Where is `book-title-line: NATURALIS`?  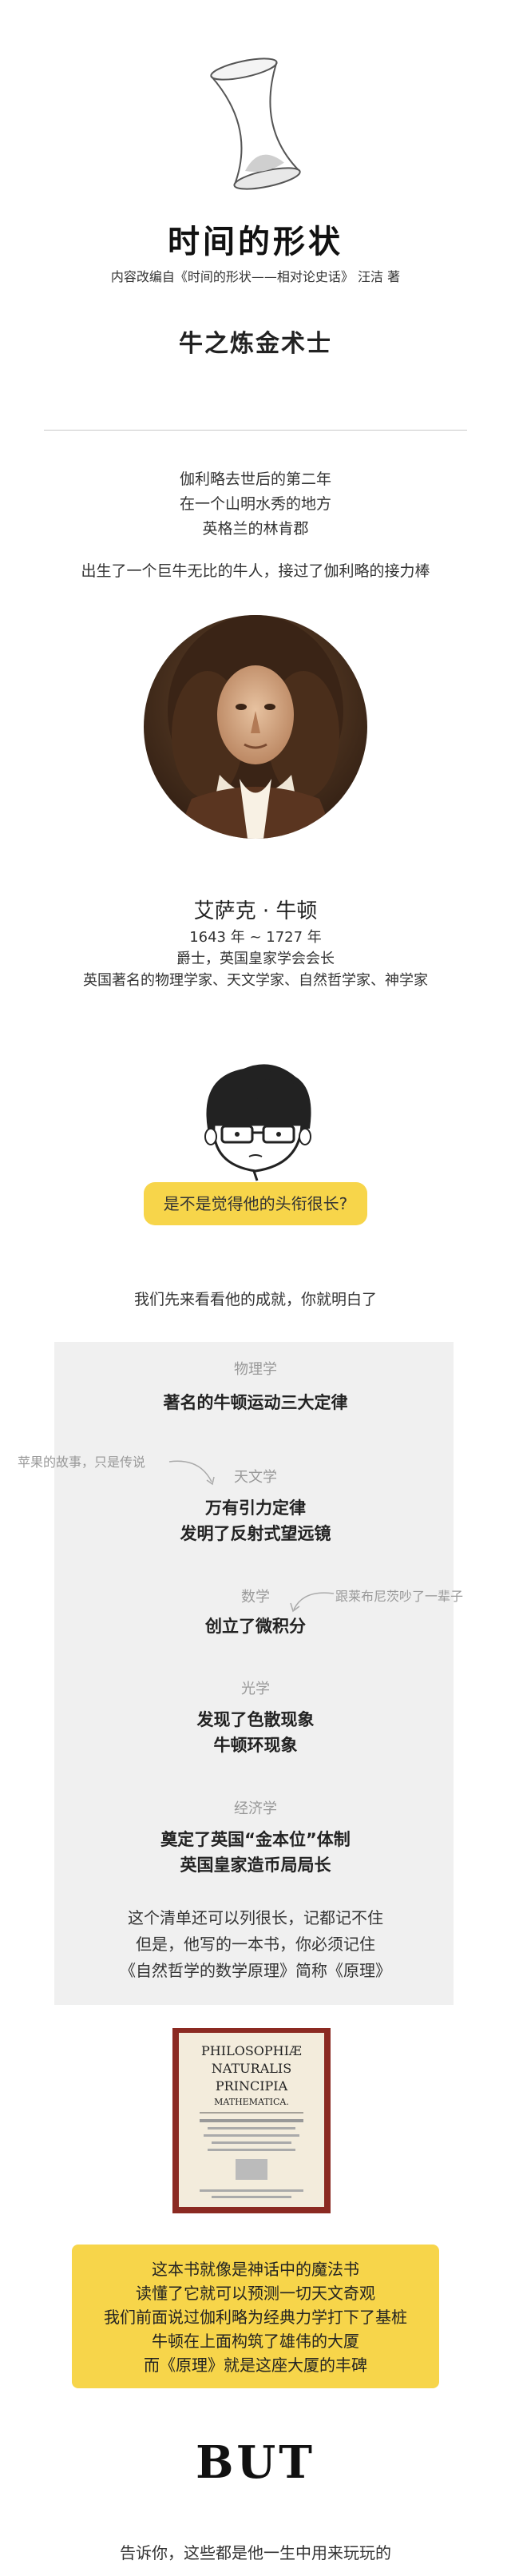
book-title-line: NATURALIS is located at coordinates (251, 2068).